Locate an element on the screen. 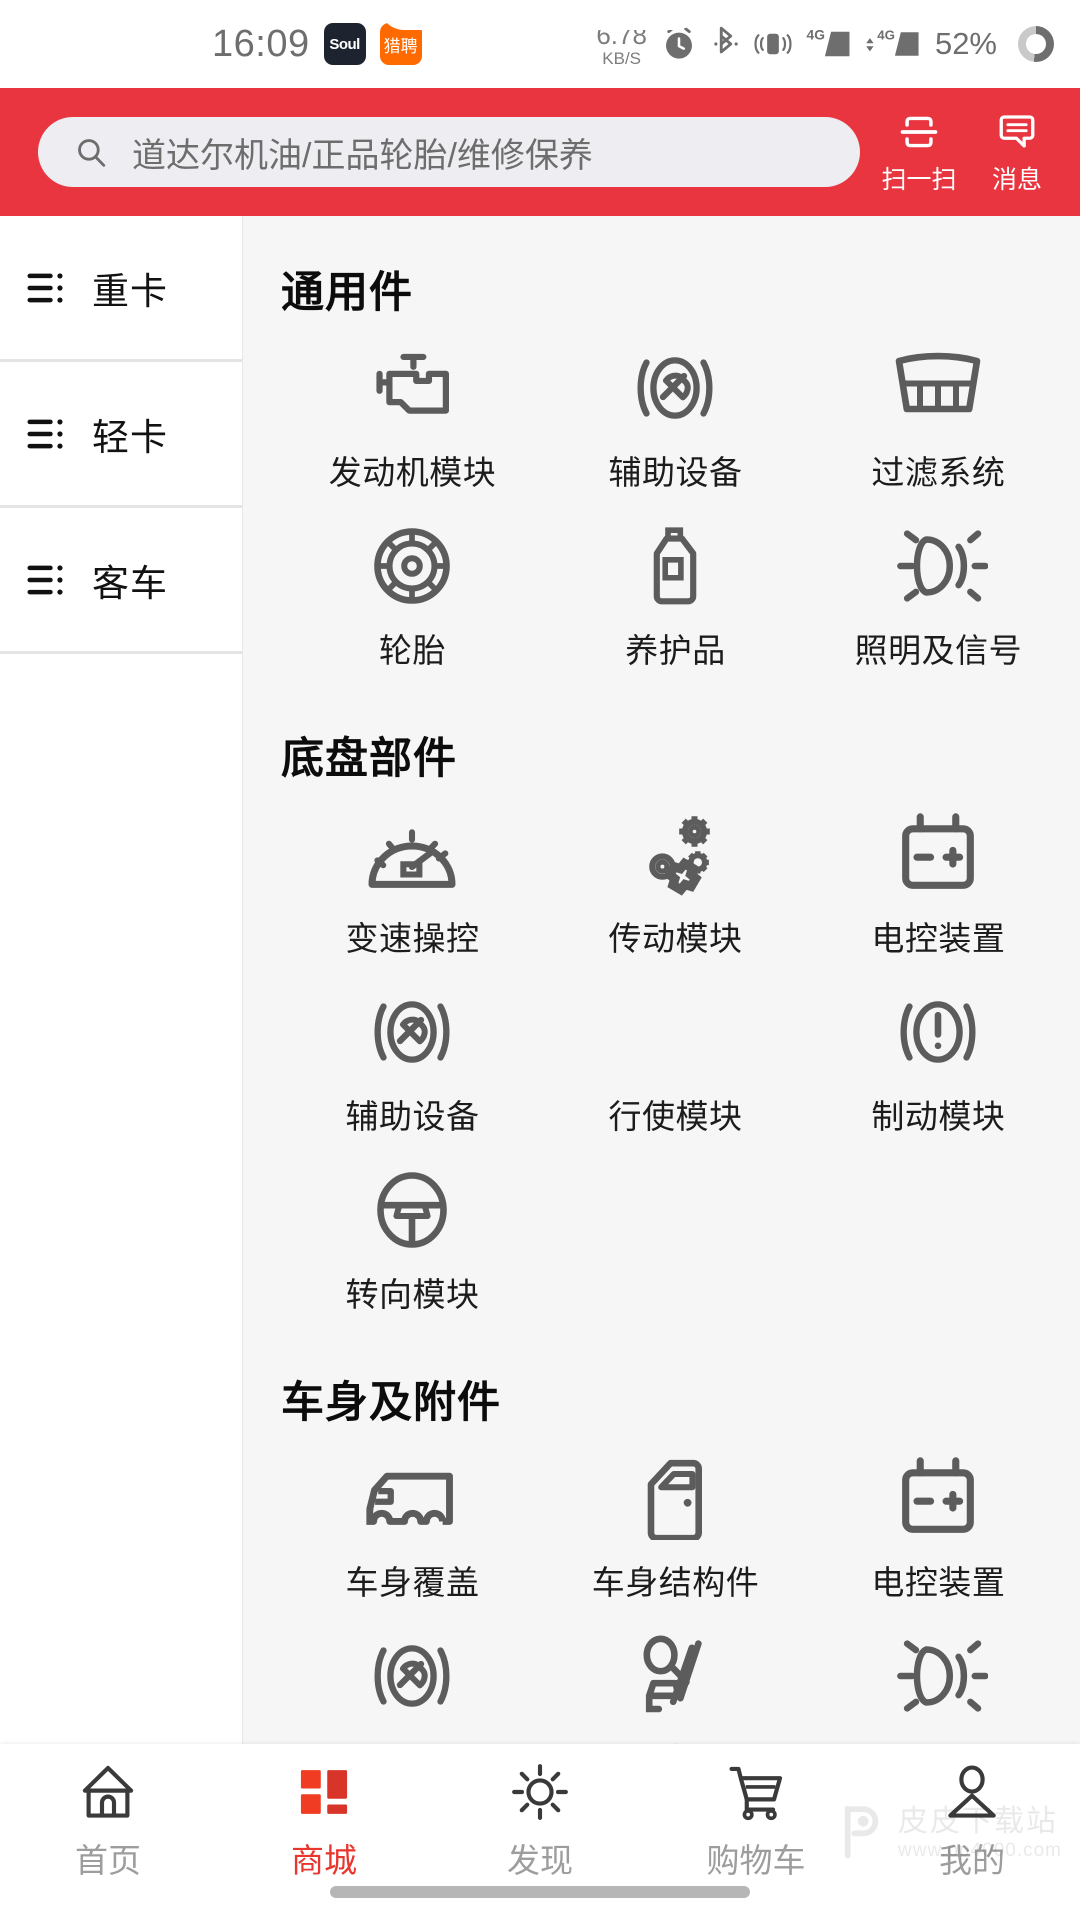  tab-mall: 商城 is located at coordinates (324, 1820).